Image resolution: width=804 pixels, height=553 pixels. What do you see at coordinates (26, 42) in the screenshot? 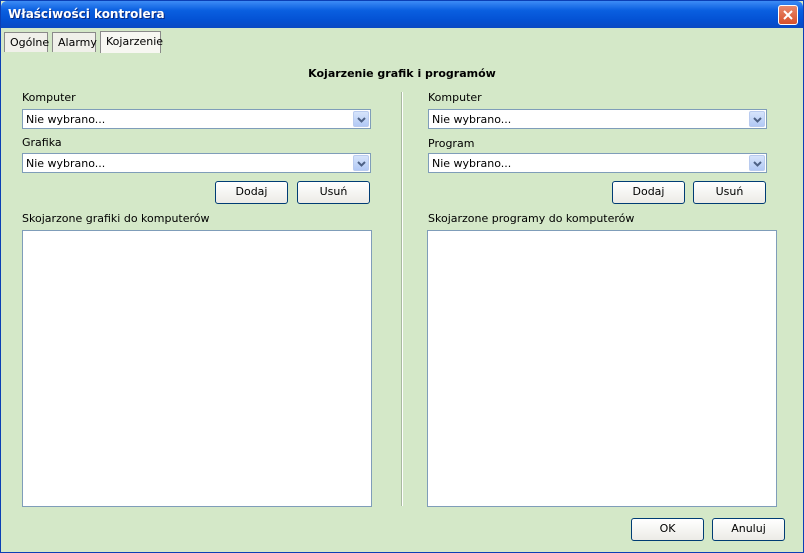
I see `tab-general: Ogólne` at bounding box center [26, 42].